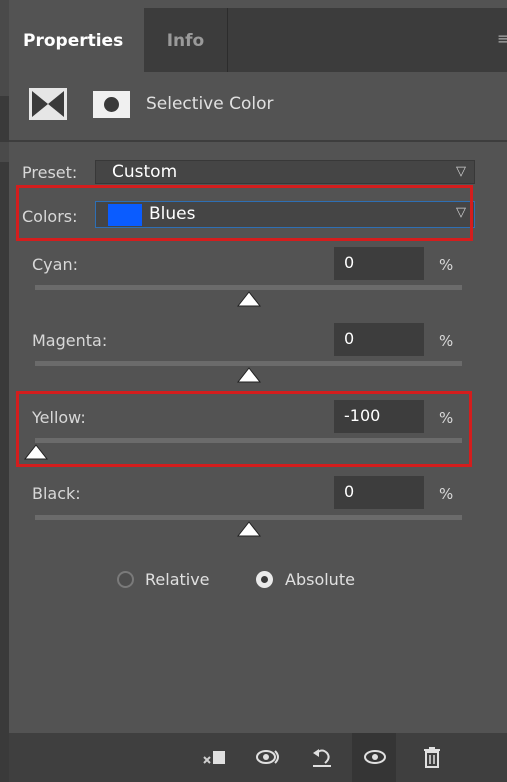  What do you see at coordinates (55, 264) in the screenshot?
I see `cyan-label: Cyan:` at bounding box center [55, 264].